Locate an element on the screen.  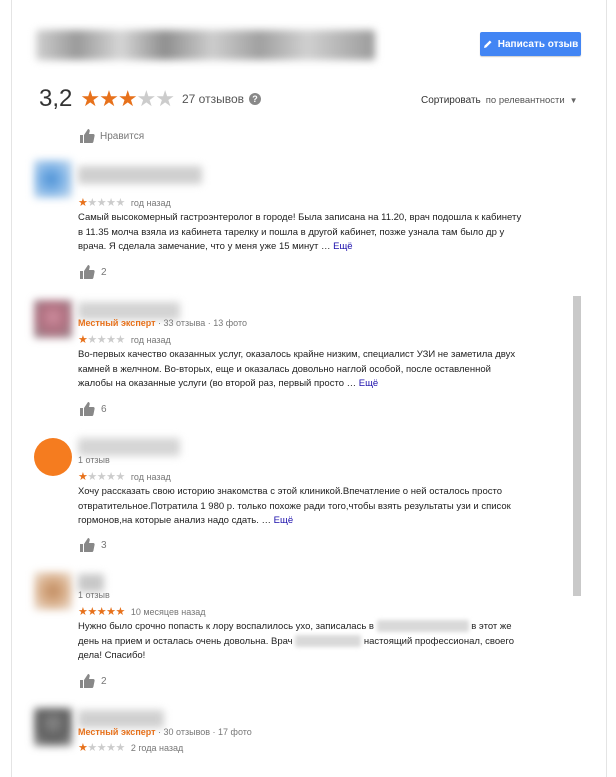
review-stars: ★ ★★★★ 2 года назад is located at coordinates (131, 748).